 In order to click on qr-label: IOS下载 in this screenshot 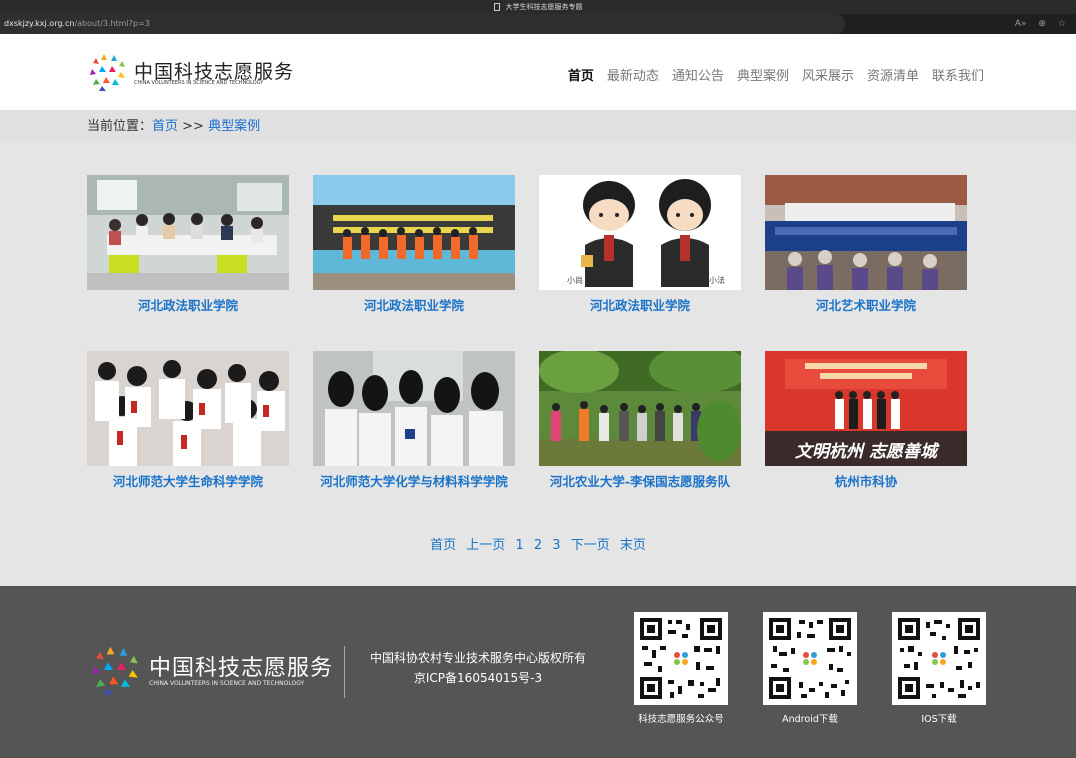, I will do `click(939, 719)`.